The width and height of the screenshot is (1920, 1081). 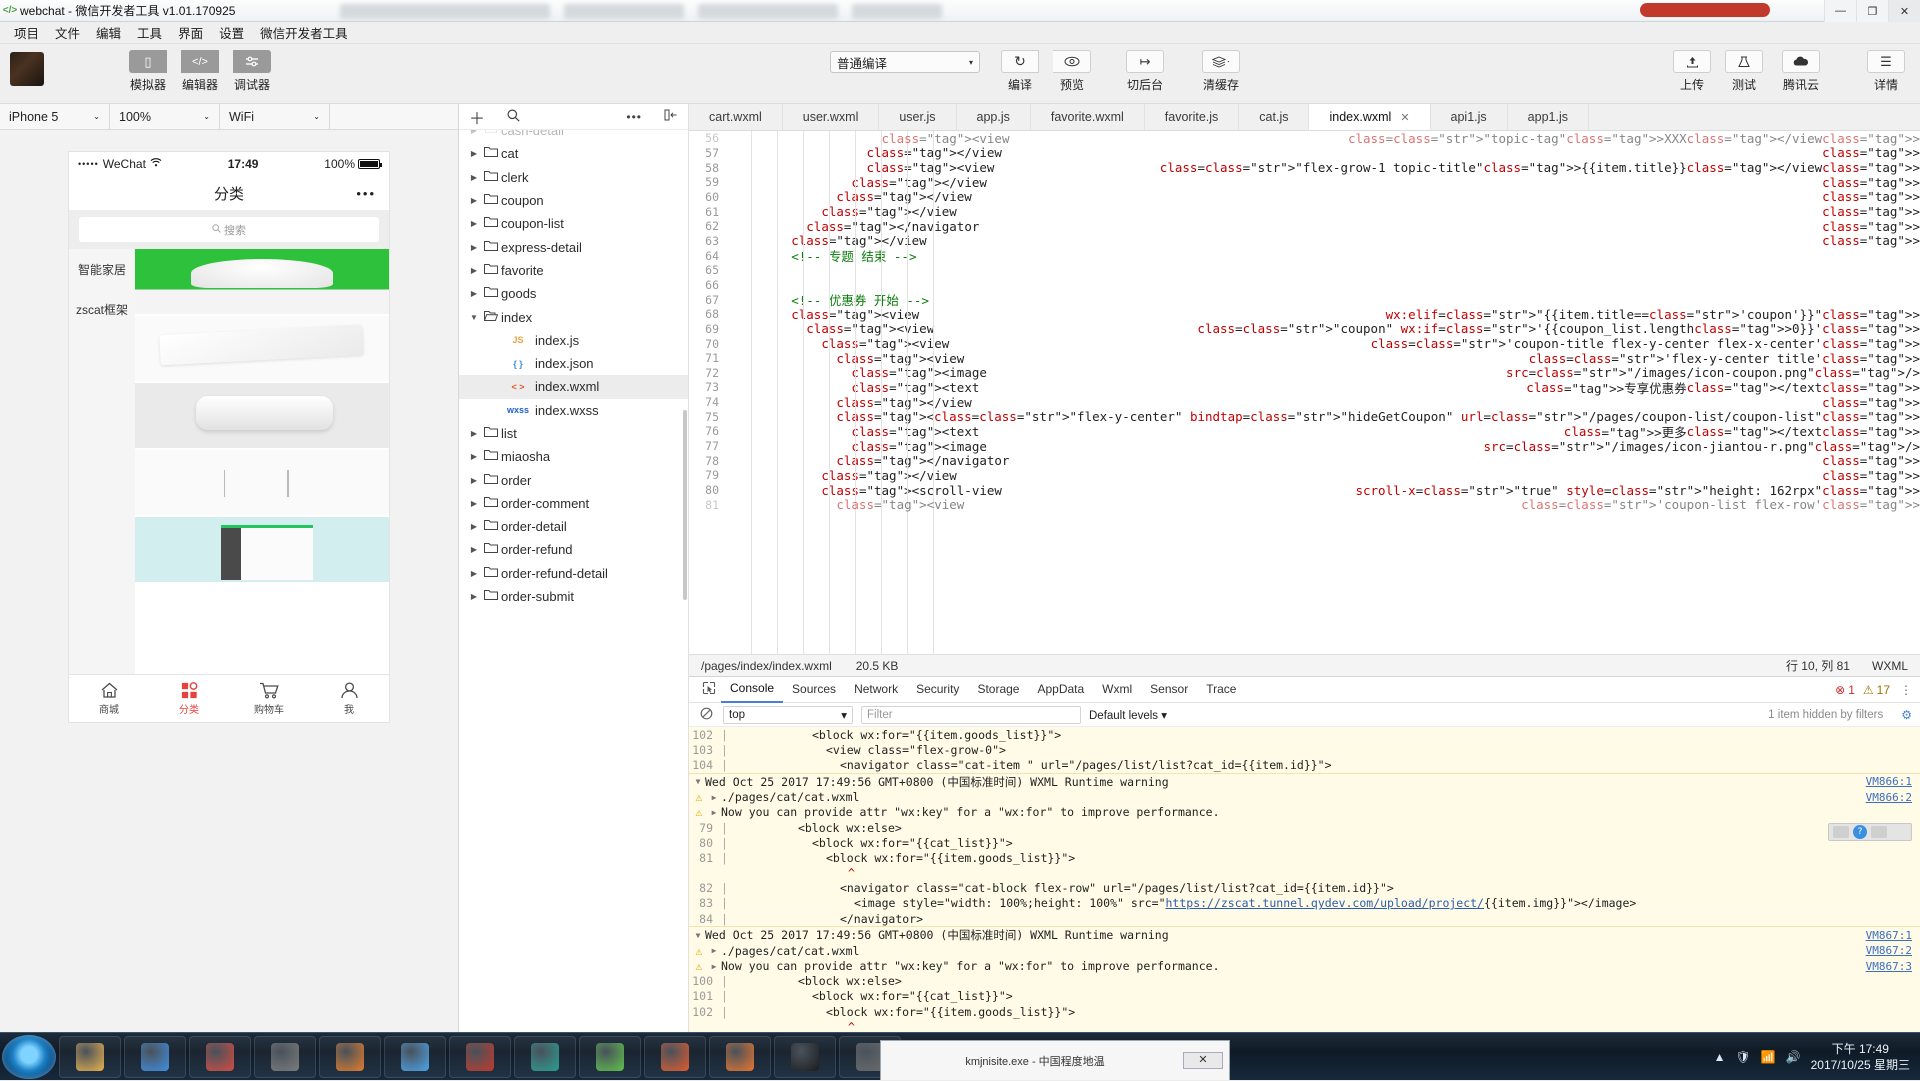 What do you see at coordinates (675, 1057) in the screenshot?
I see `taskbar-rocket-icon` at bounding box center [675, 1057].